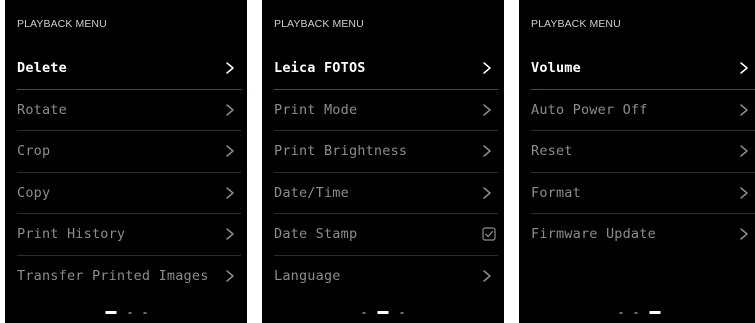 The width and height of the screenshot is (755, 323). What do you see at coordinates (386, 193) in the screenshot?
I see `menu-item-date-time: Date/Time` at bounding box center [386, 193].